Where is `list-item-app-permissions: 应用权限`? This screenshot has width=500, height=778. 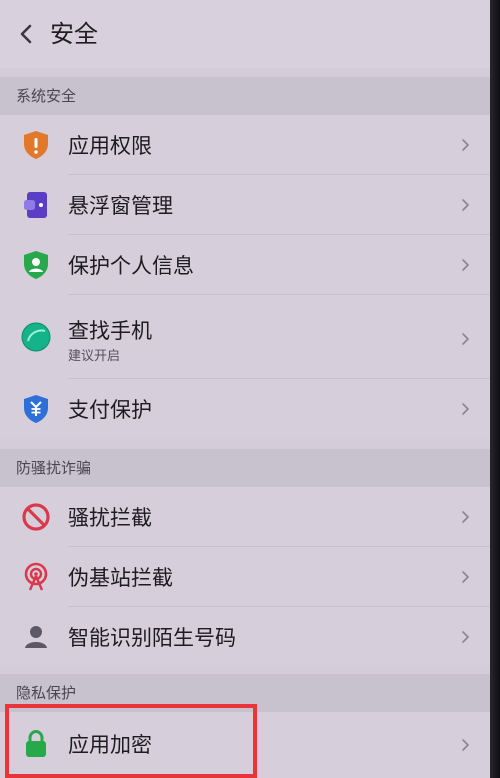
list-item-app-permissions: 应用权限 is located at coordinates (245, 145).